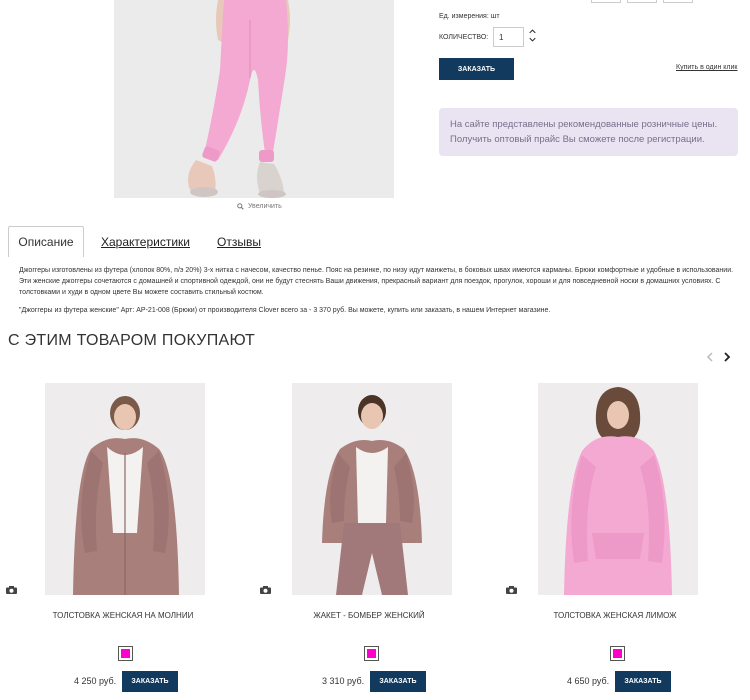  Describe the element at coordinates (476, 69) in the screenshot. I see `order-button: ЗАКАЗАТЬ` at that location.